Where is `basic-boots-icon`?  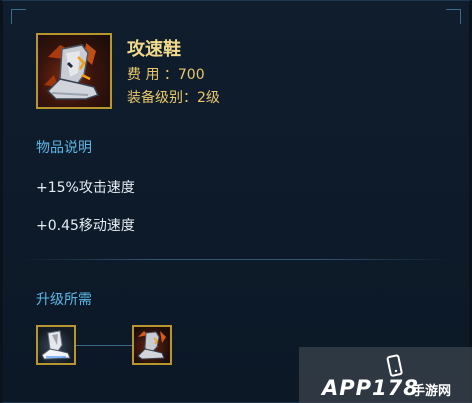
basic-boots-icon is located at coordinates (56, 345).